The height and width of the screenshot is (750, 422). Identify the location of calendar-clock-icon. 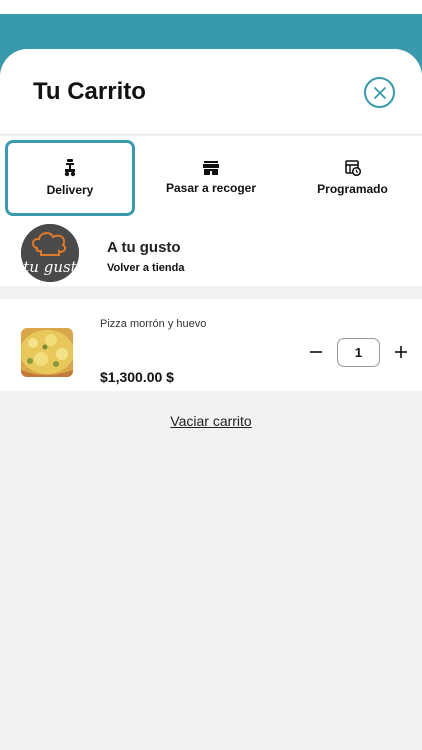
(352, 168).